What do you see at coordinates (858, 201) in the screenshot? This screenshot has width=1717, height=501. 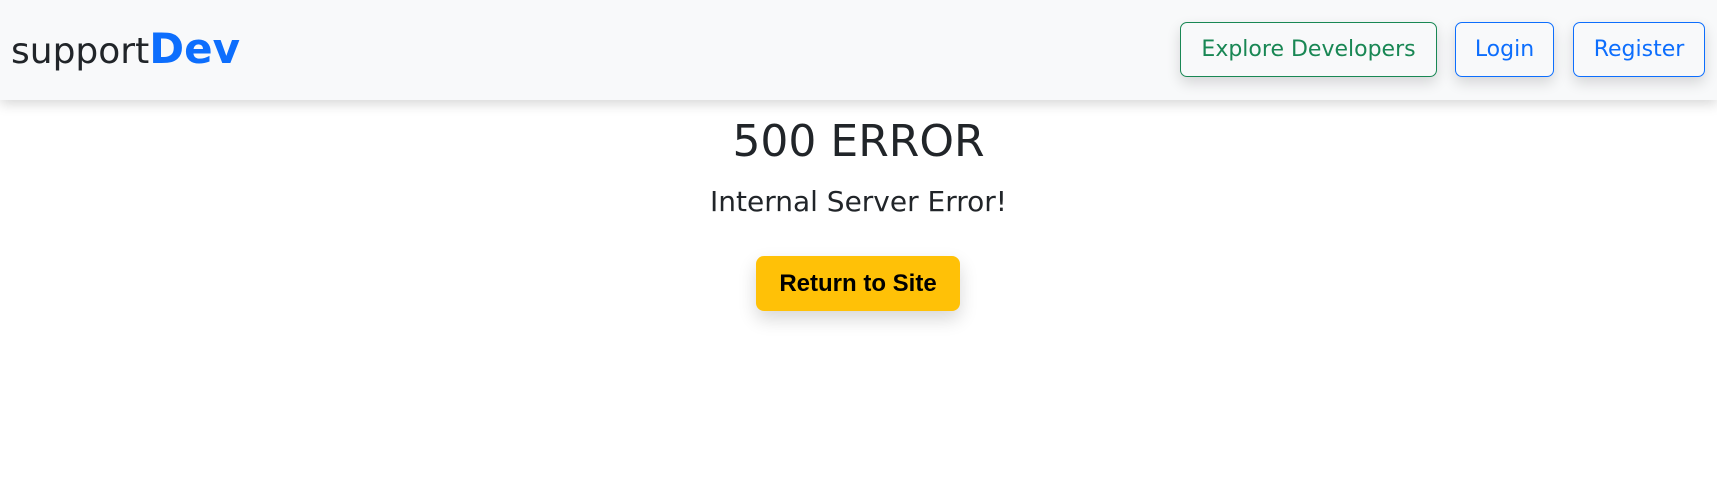 I see `error-subtitle: Internal Server Error!` at bounding box center [858, 201].